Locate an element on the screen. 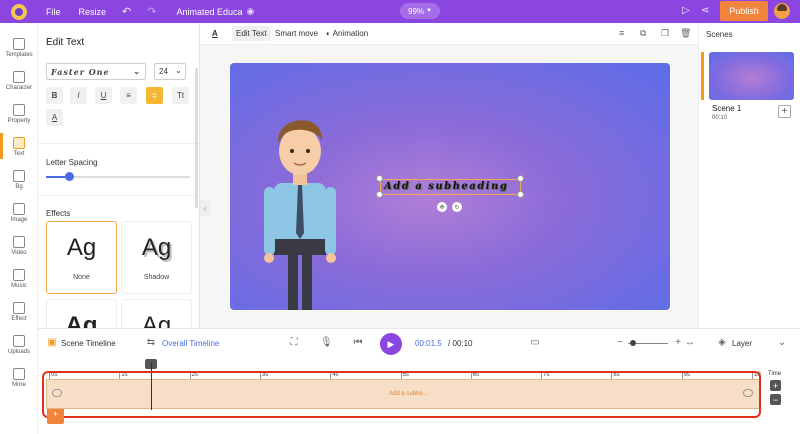  app-logo is located at coordinates (19, 11).